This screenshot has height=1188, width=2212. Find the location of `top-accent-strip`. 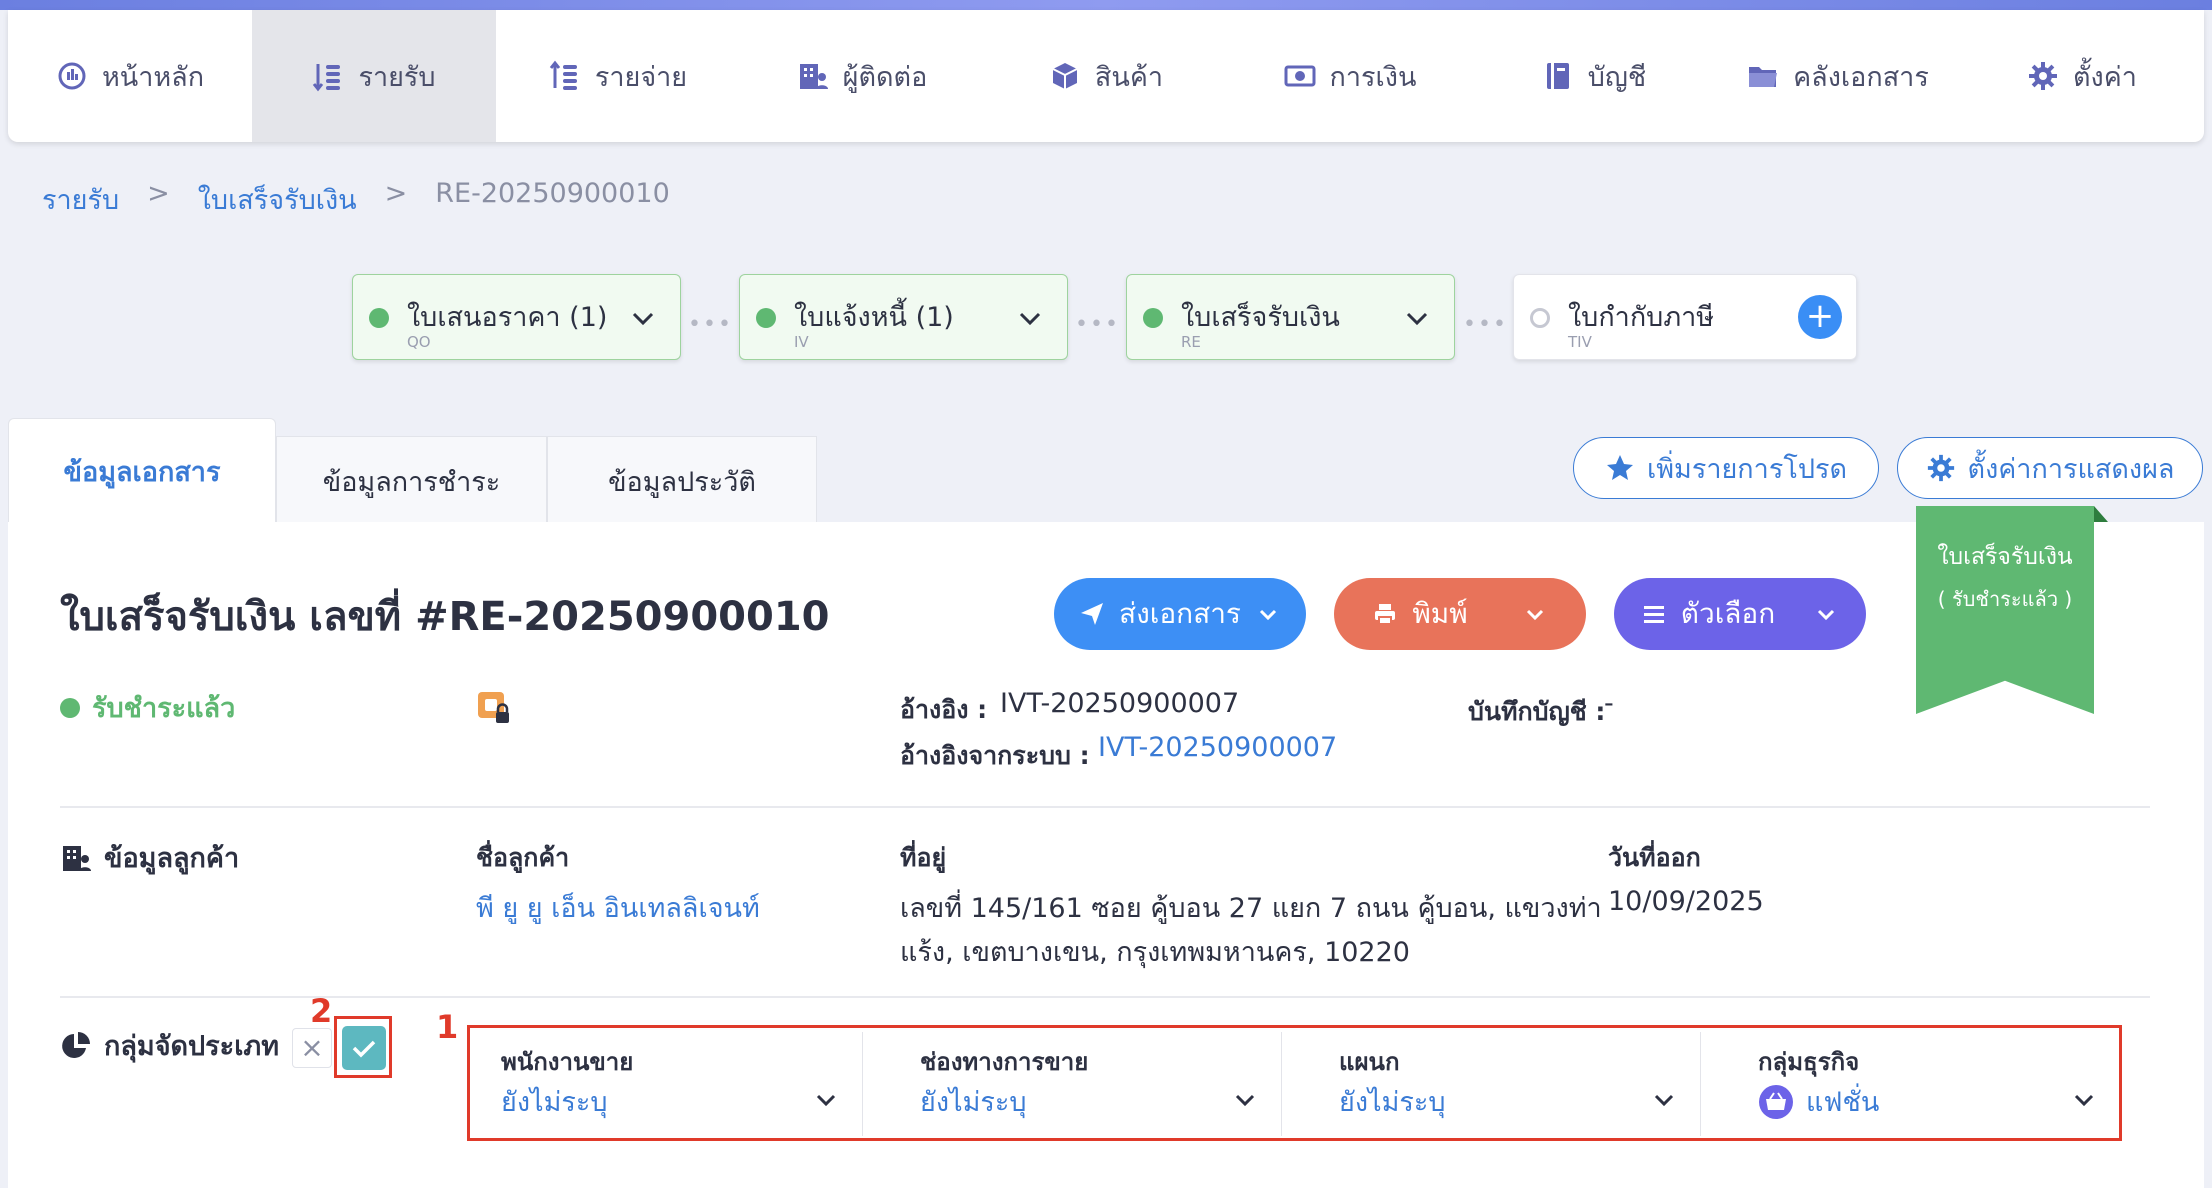

top-accent-strip is located at coordinates (1106, 5).